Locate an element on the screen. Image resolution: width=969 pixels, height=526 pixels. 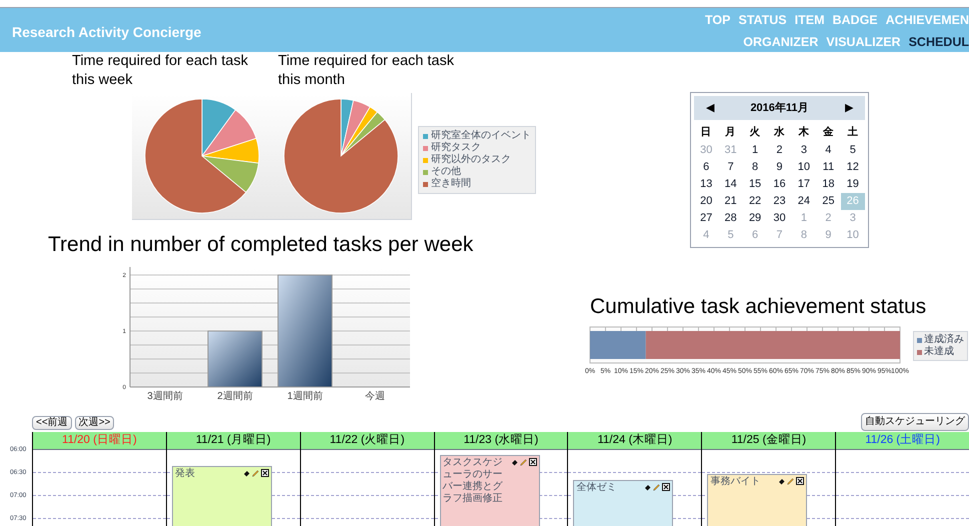
calendar-day: 10 is located at coordinates (804, 167).